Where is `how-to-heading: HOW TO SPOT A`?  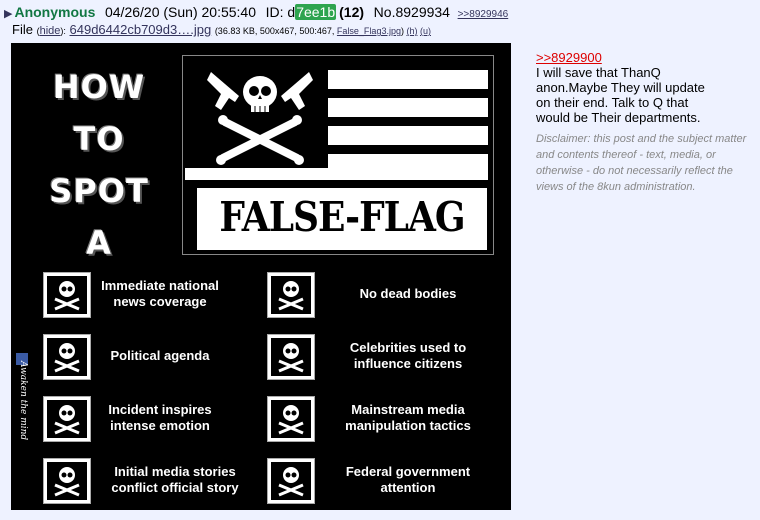 how-to-heading: HOW TO SPOT A is located at coordinates (99, 165).